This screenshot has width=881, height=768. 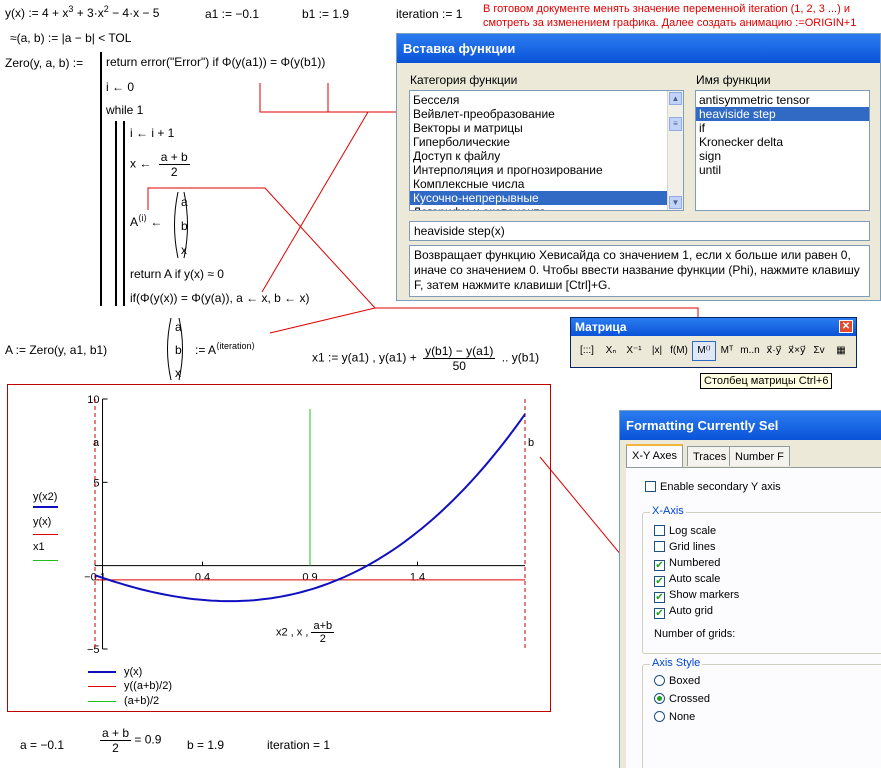 I want to click on matrix-cross-product-button: x⃗×y⃗, so click(x=797, y=351).